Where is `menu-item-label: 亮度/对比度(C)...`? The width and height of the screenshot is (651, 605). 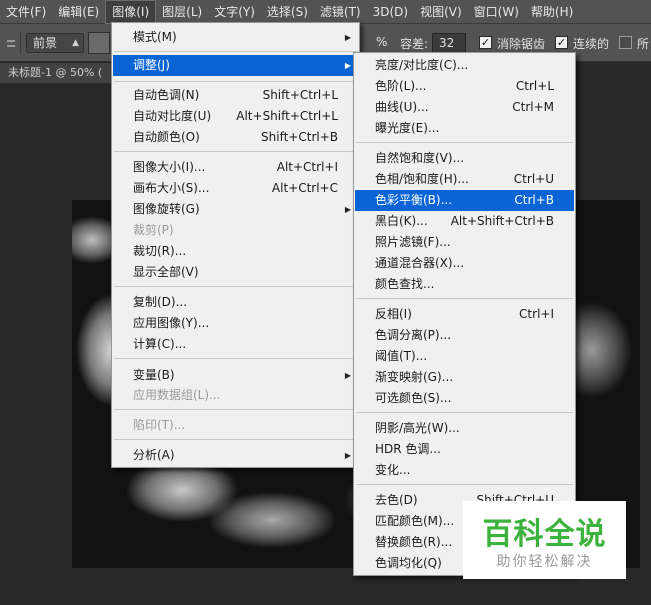
menu-item-label: 亮度/对比度(C)... is located at coordinates (422, 65).